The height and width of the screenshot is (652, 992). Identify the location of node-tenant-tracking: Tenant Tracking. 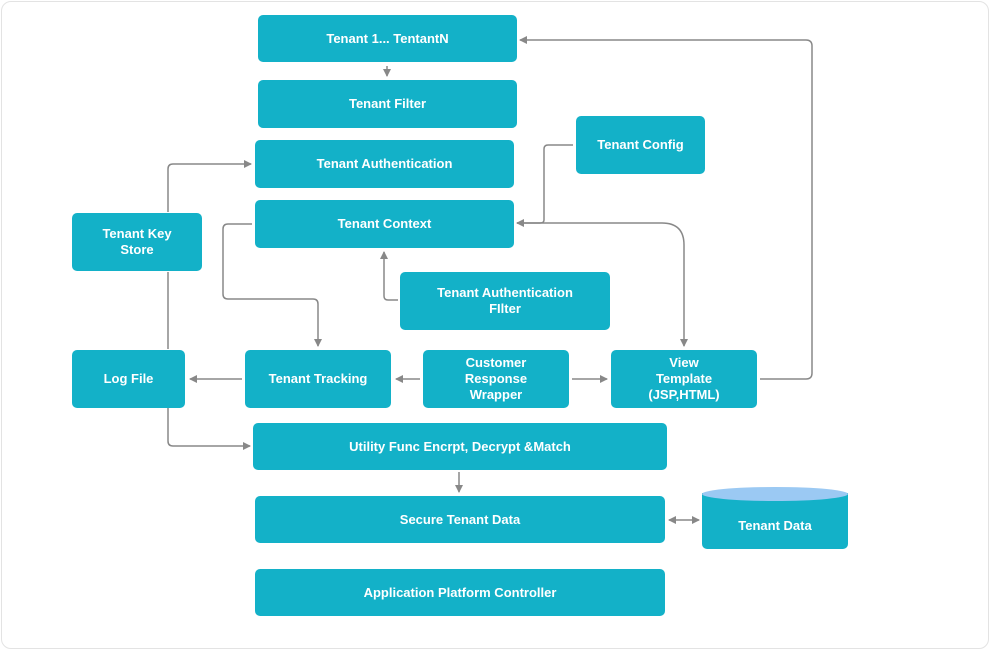
(318, 379).